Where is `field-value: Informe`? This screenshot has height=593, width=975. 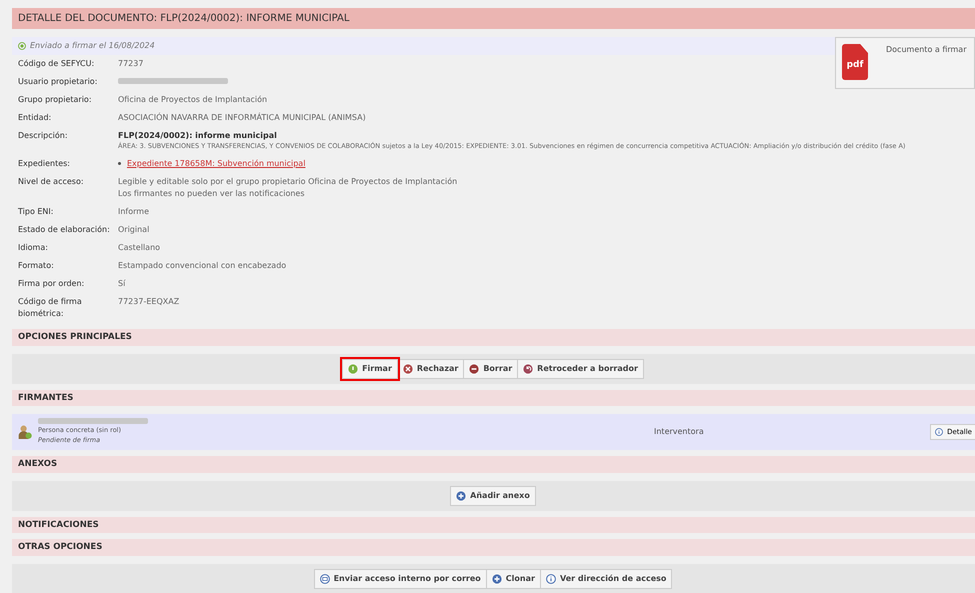
field-value: Informe is located at coordinates (134, 212).